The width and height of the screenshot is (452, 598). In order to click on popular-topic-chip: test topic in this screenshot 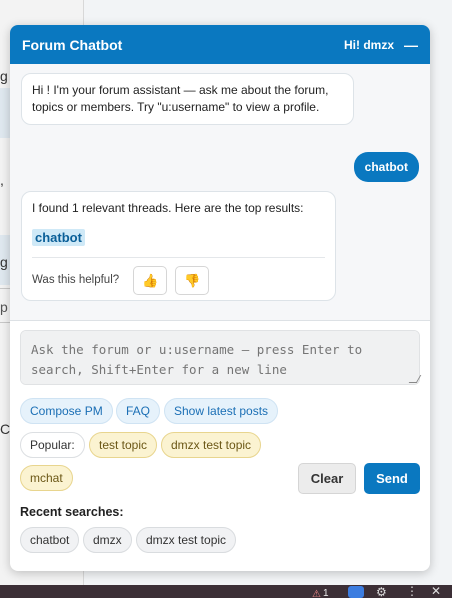, I will do `click(123, 445)`.